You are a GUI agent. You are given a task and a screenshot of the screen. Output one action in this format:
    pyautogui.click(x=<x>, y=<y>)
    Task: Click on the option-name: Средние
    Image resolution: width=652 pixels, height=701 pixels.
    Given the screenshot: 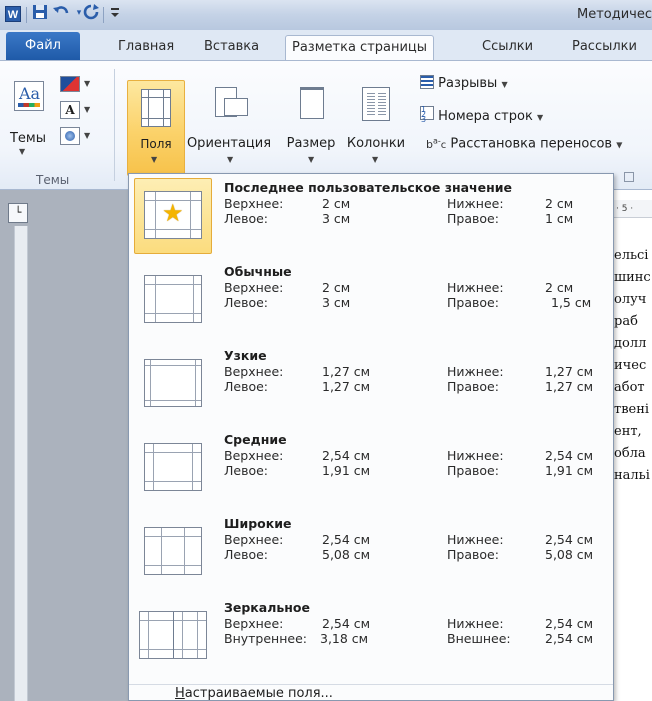 What is the action you would take?
    pyautogui.click(x=255, y=439)
    